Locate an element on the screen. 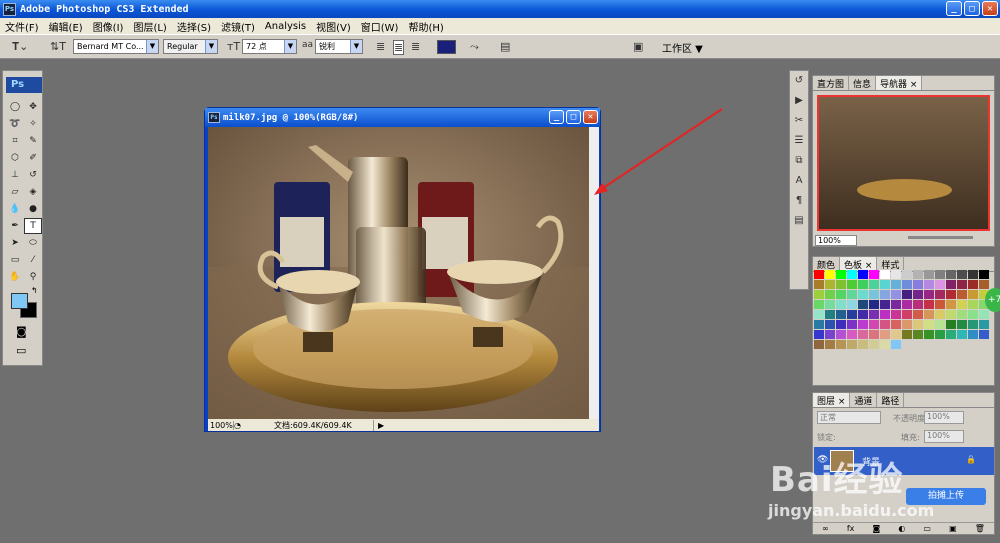 The width and height of the screenshot is (1000, 543). tools-preset-icon: ✂ is located at coordinates (799, 121).